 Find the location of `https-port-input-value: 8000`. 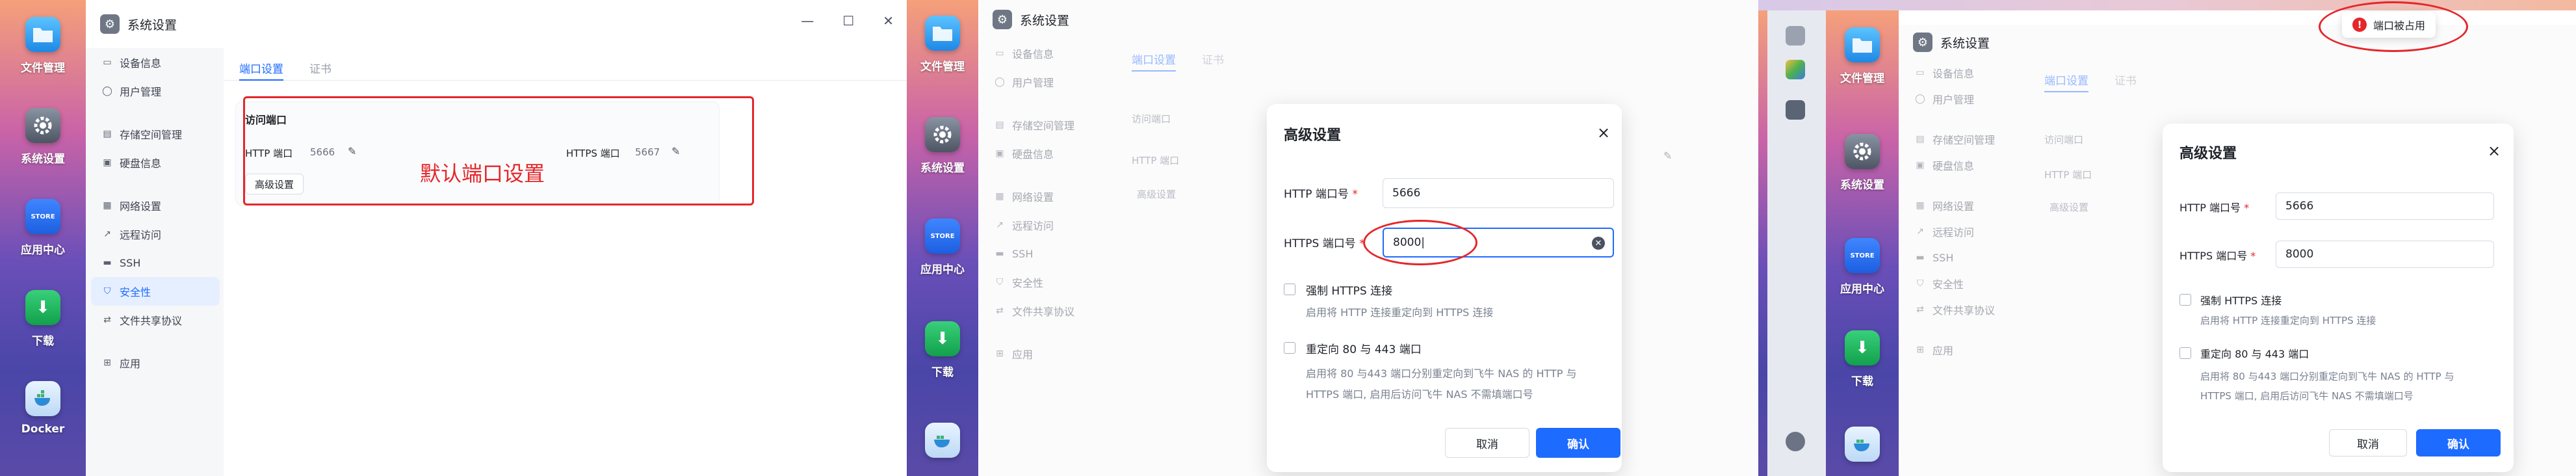

https-port-input-value: 8000 is located at coordinates (2299, 254).